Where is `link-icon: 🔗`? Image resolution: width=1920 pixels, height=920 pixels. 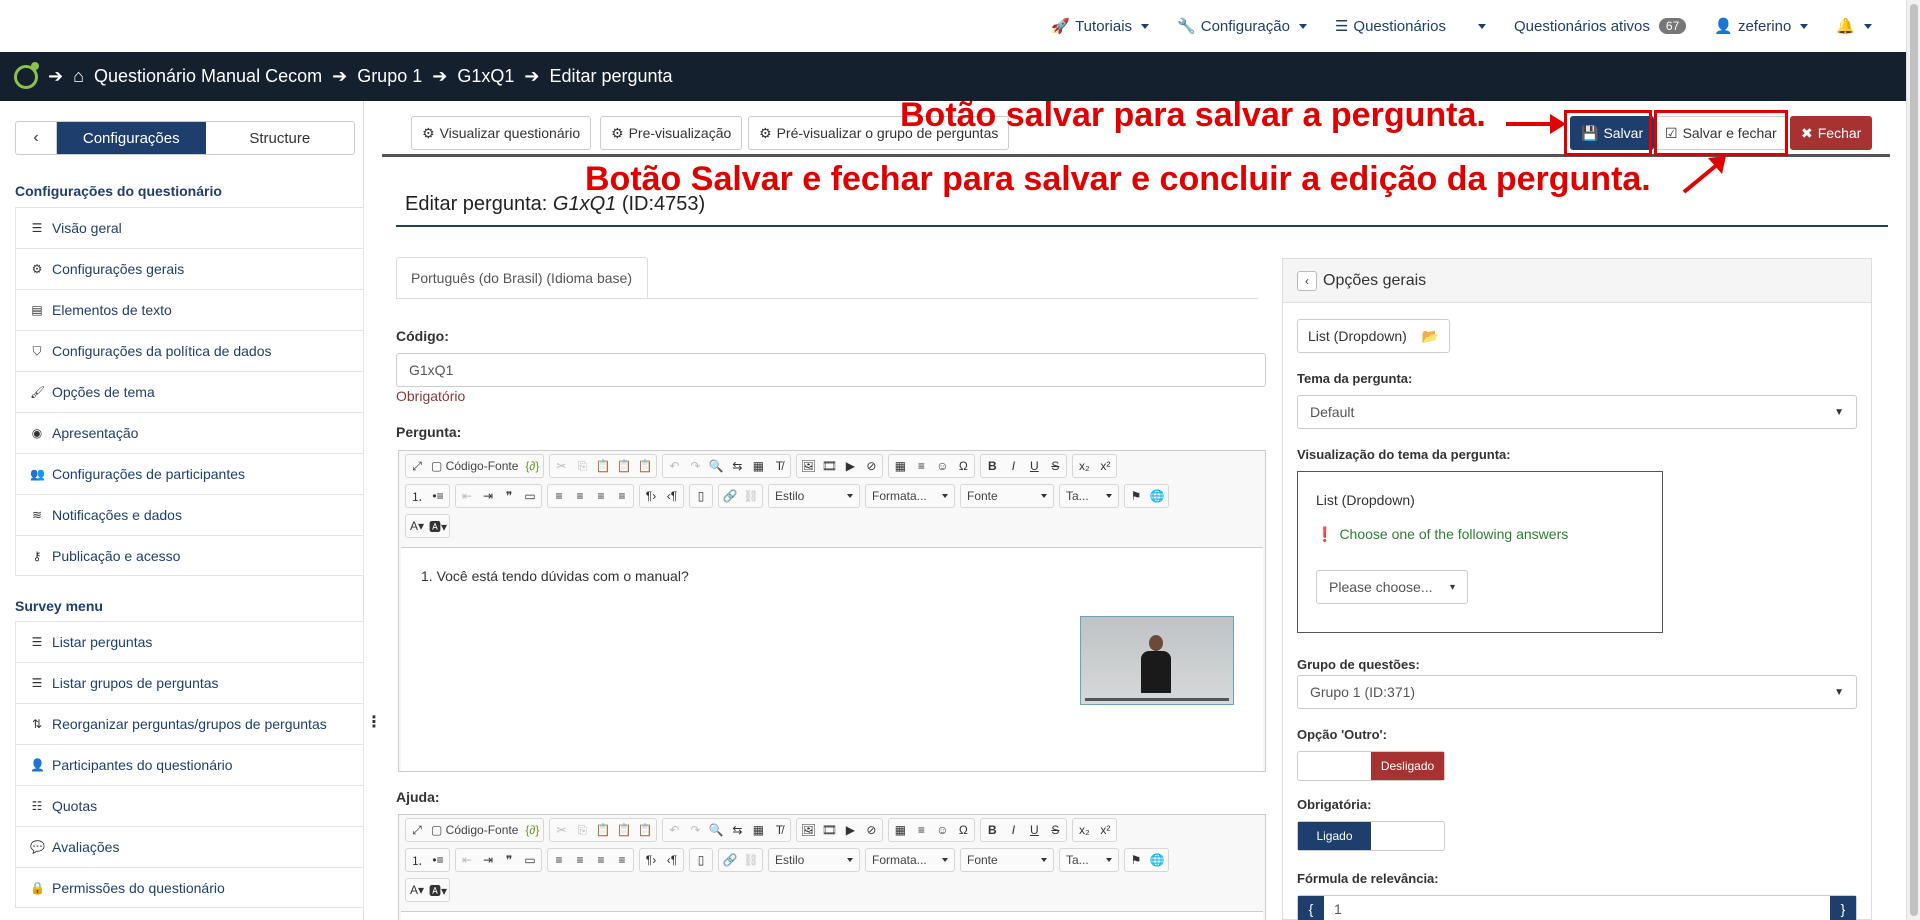 link-icon: 🔗 is located at coordinates (730, 860).